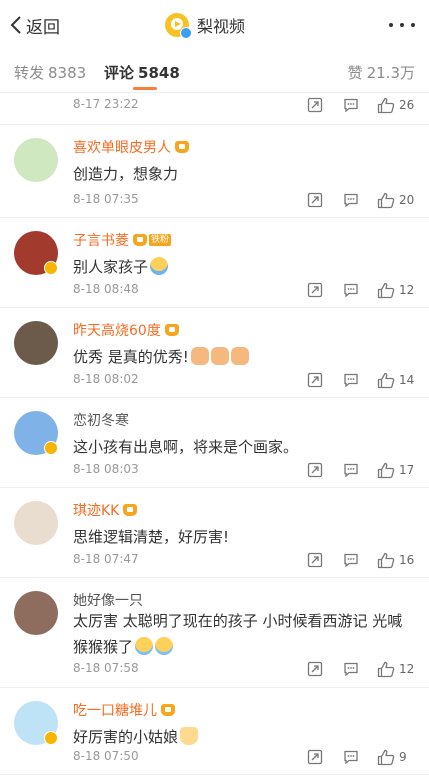  I want to click on comment-item: 昨天高烧60度 优秀 是真的优秀! 8-18 08:02 14, so click(214, 353).